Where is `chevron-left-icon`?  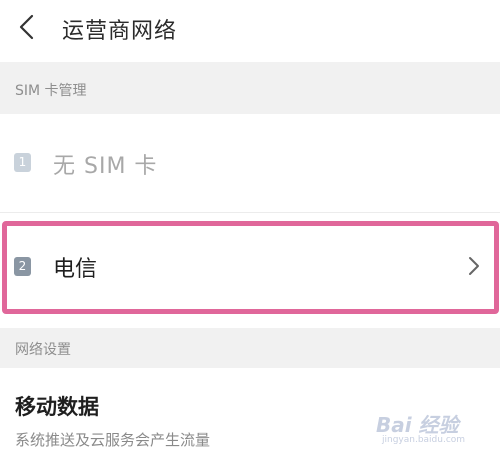 chevron-left-icon is located at coordinates (26, 27).